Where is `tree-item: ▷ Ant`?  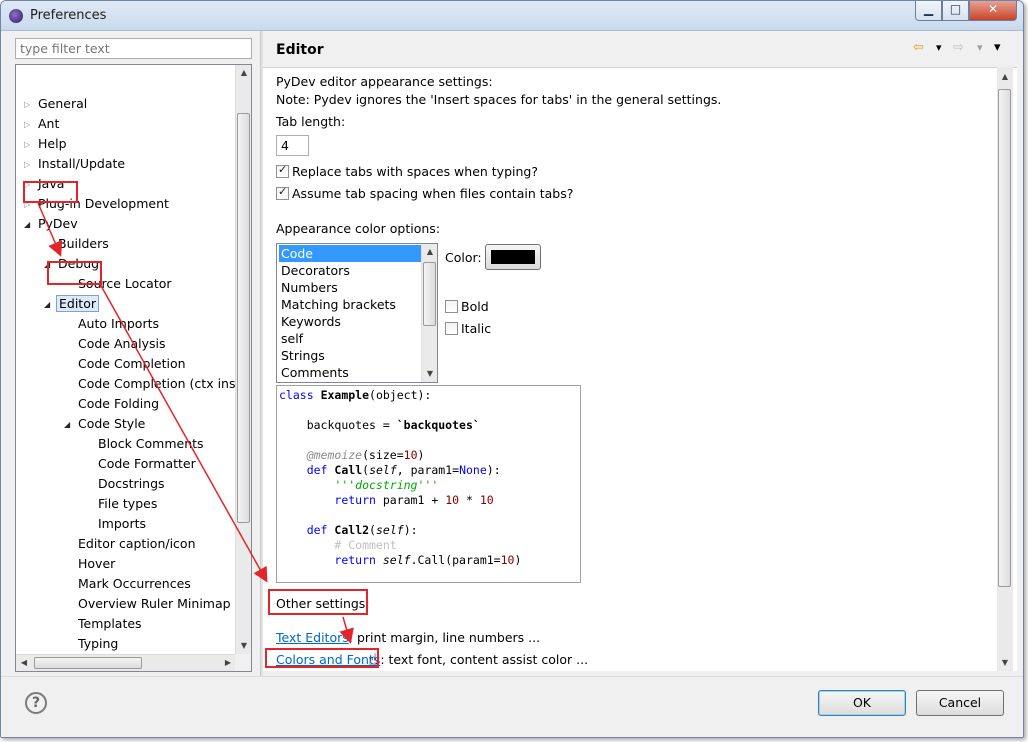 tree-item: ▷ Ant is located at coordinates (42, 124).